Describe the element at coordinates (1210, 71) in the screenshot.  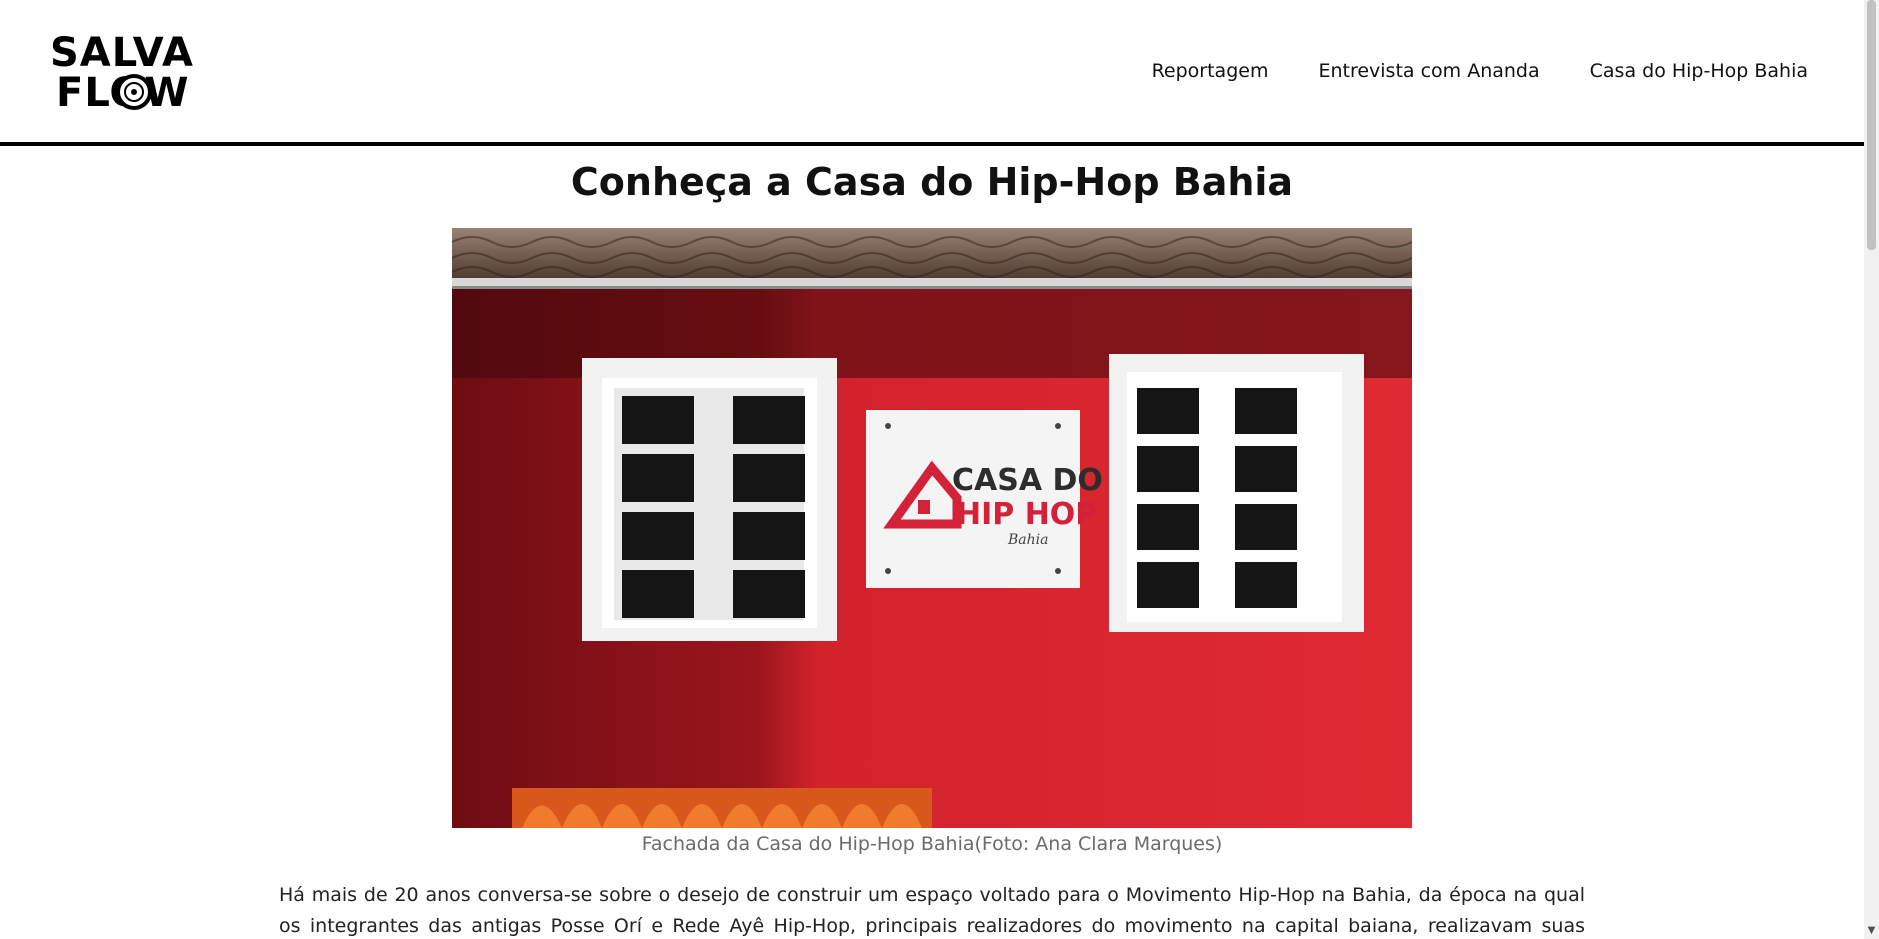
I see `nav-link-reportagem: Reportagem` at that location.